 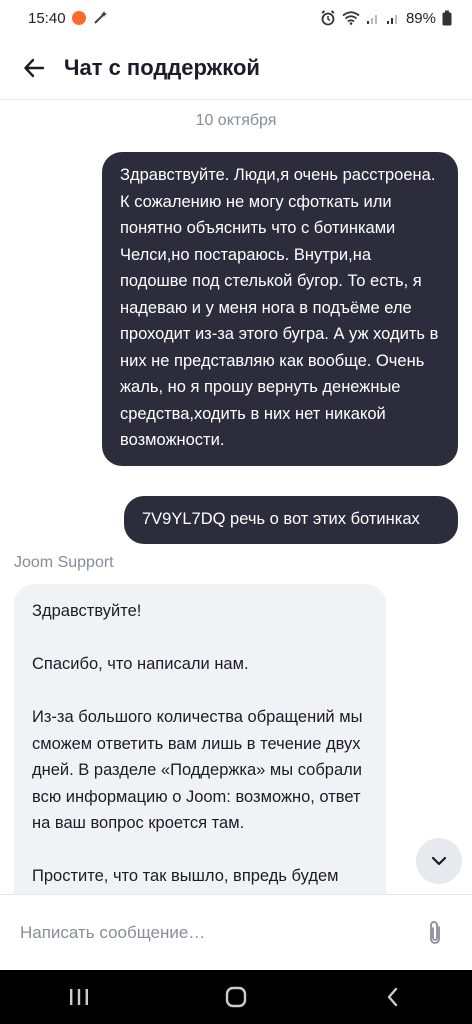 I want to click on sender-name: Joom Support, so click(x=64, y=562).